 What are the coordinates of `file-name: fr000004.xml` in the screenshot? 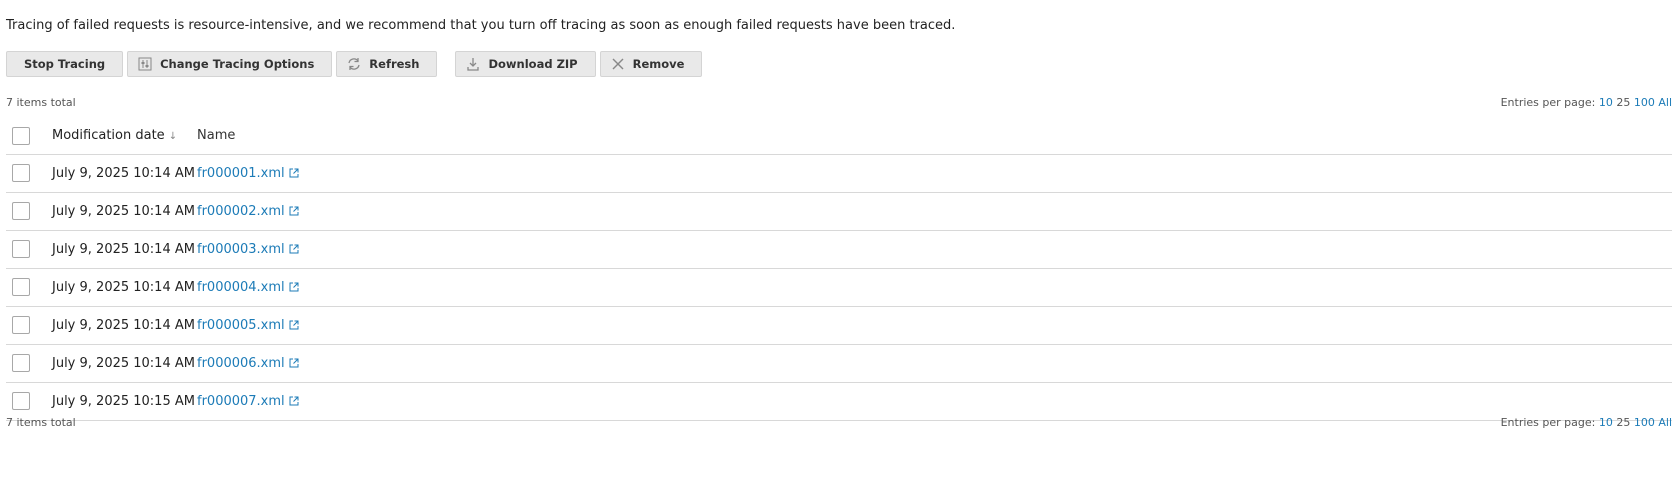 It's located at (241, 287).